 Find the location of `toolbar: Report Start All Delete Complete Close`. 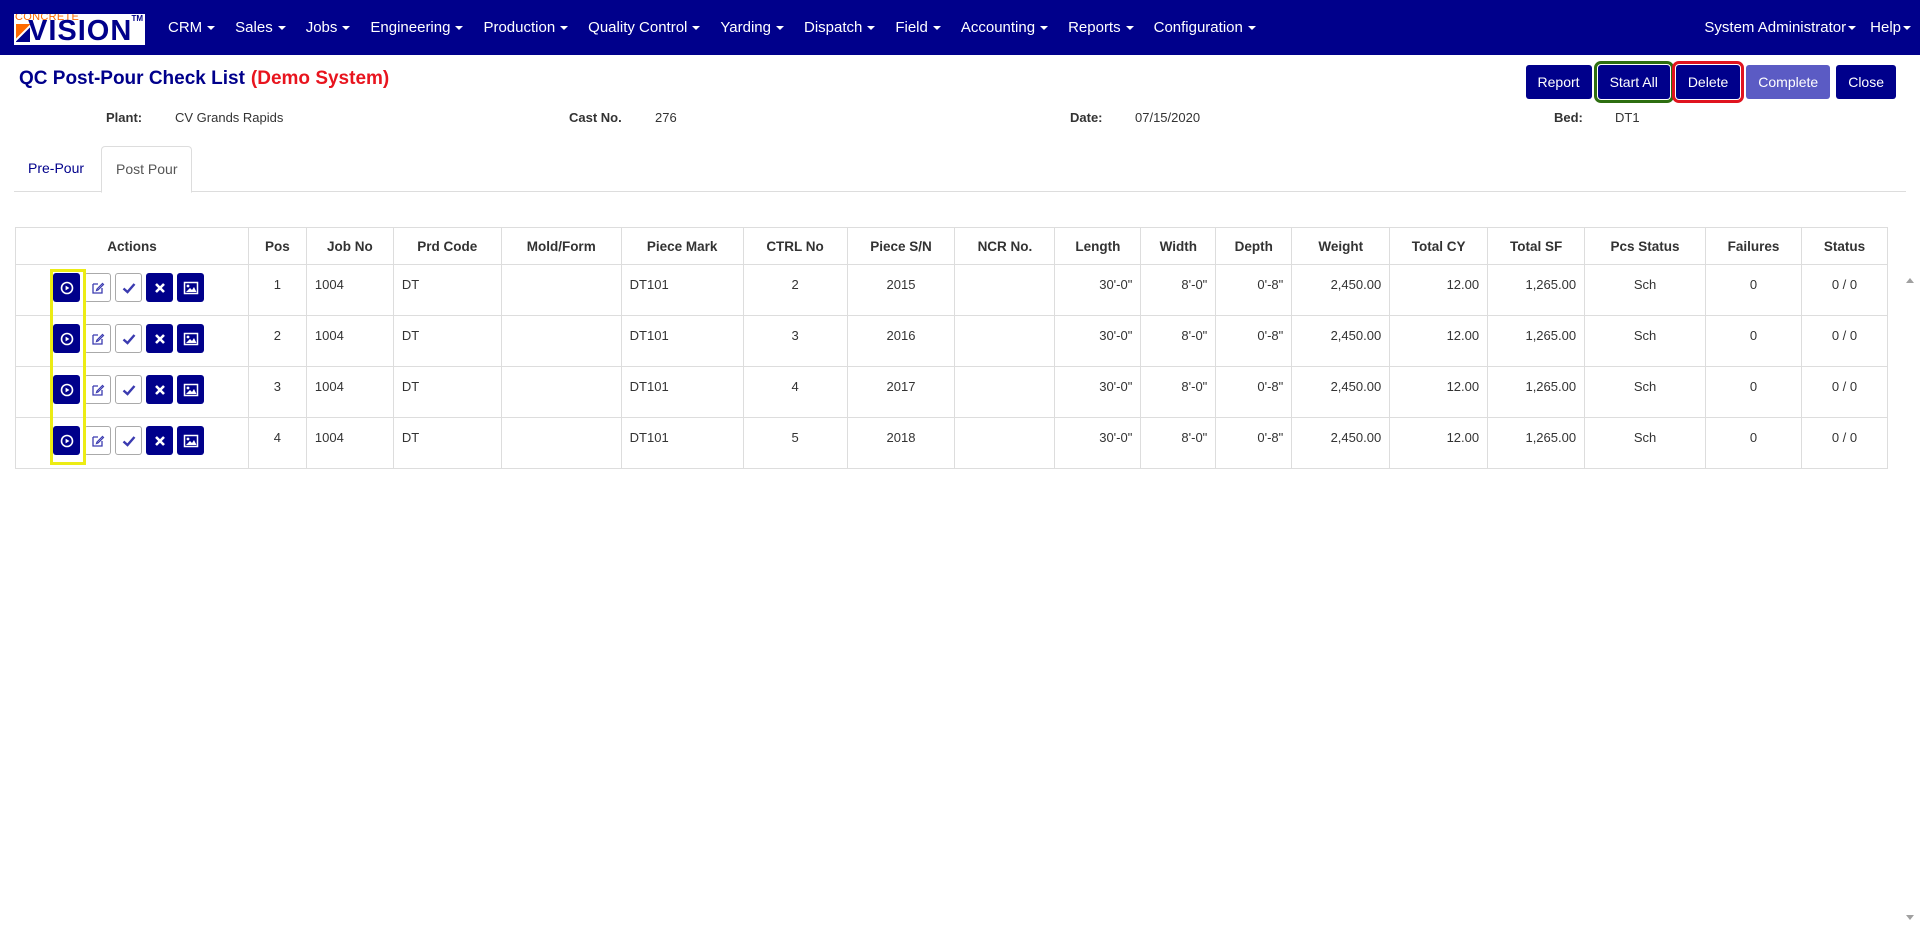

toolbar: Report Start All Delete Complete Close is located at coordinates (1708, 82).